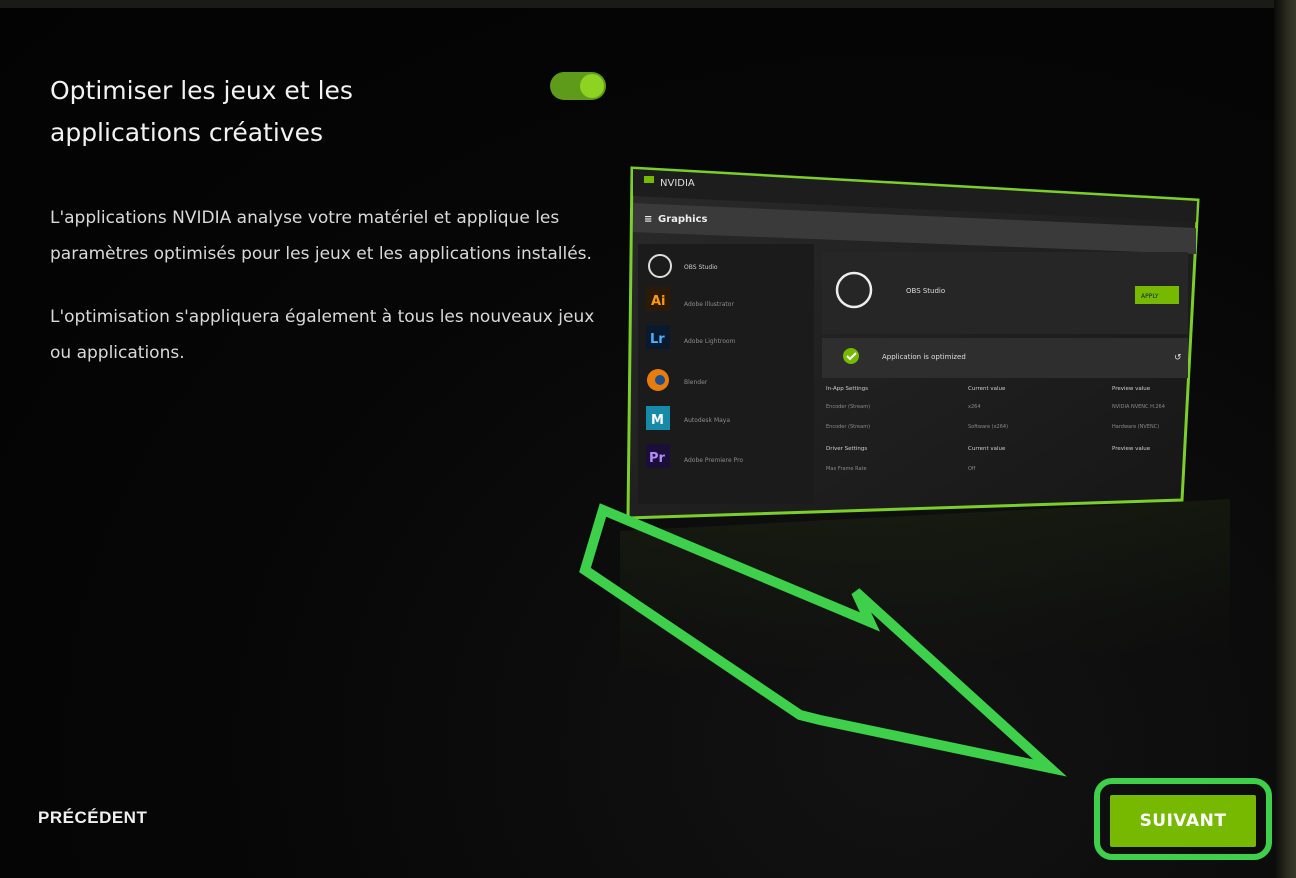 This screenshot has width=1296, height=878. Describe the element at coordinates (988, 427) in the screenshot. I see `preview-cell: Software (x264)` at that location.